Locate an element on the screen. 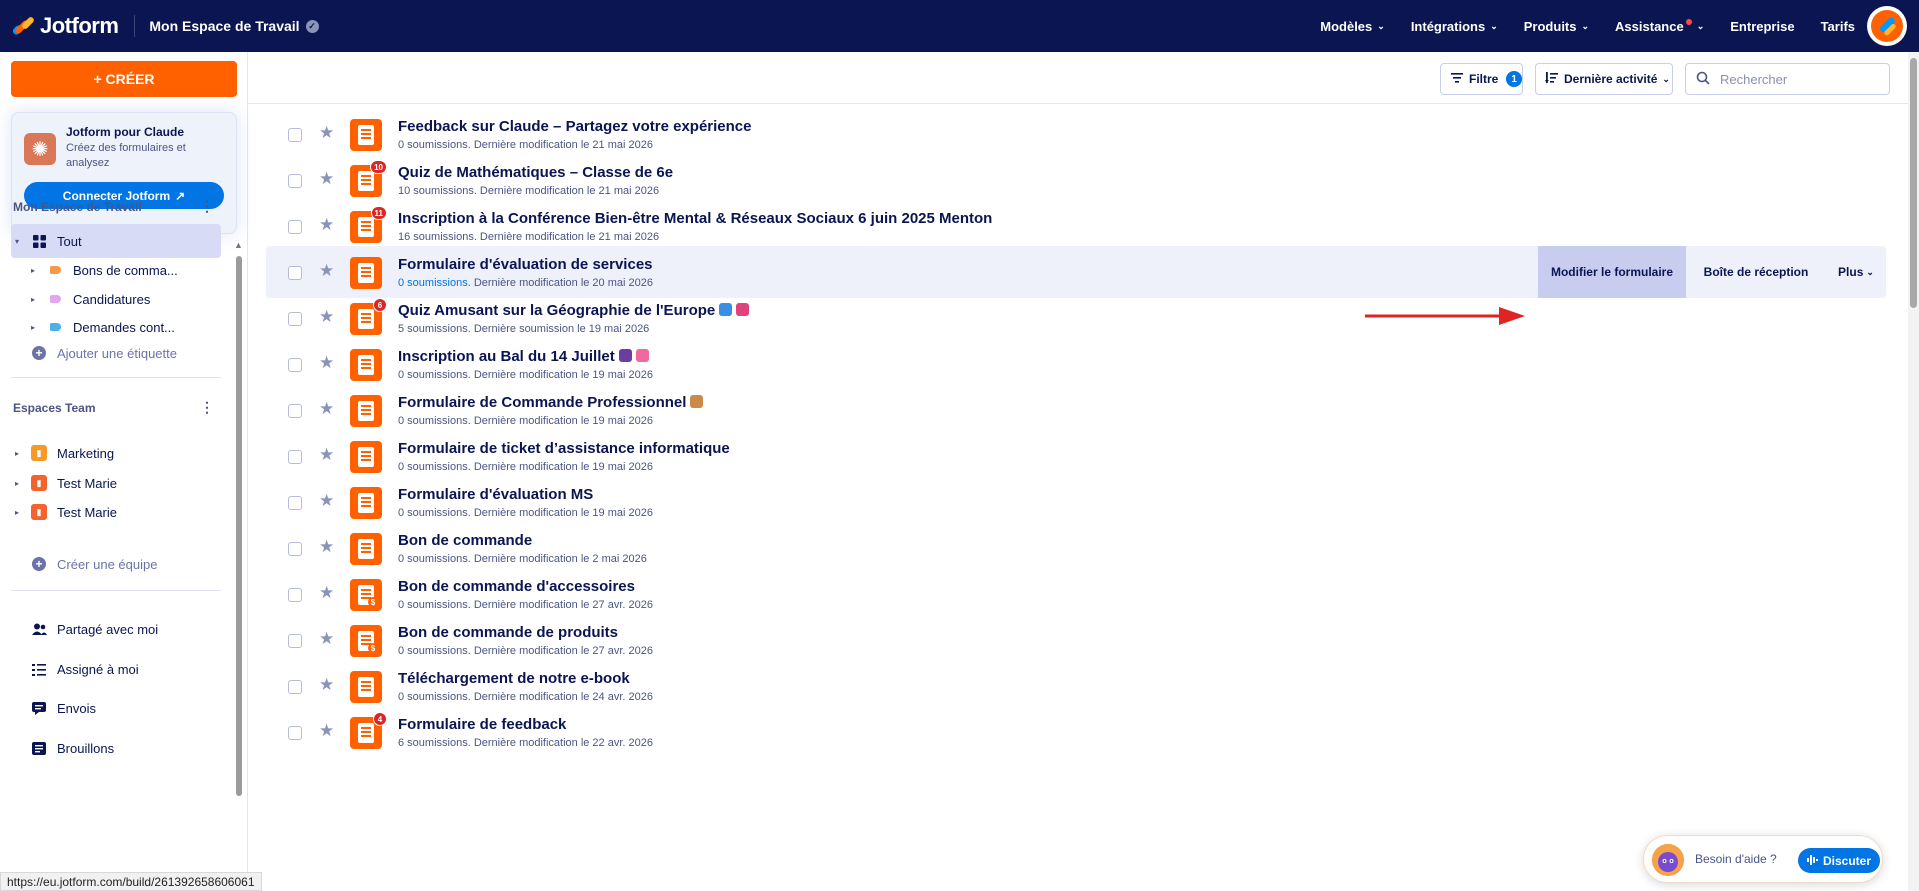  sidebar-link-1: Assigné à moi is located at coordinates (116, 669).